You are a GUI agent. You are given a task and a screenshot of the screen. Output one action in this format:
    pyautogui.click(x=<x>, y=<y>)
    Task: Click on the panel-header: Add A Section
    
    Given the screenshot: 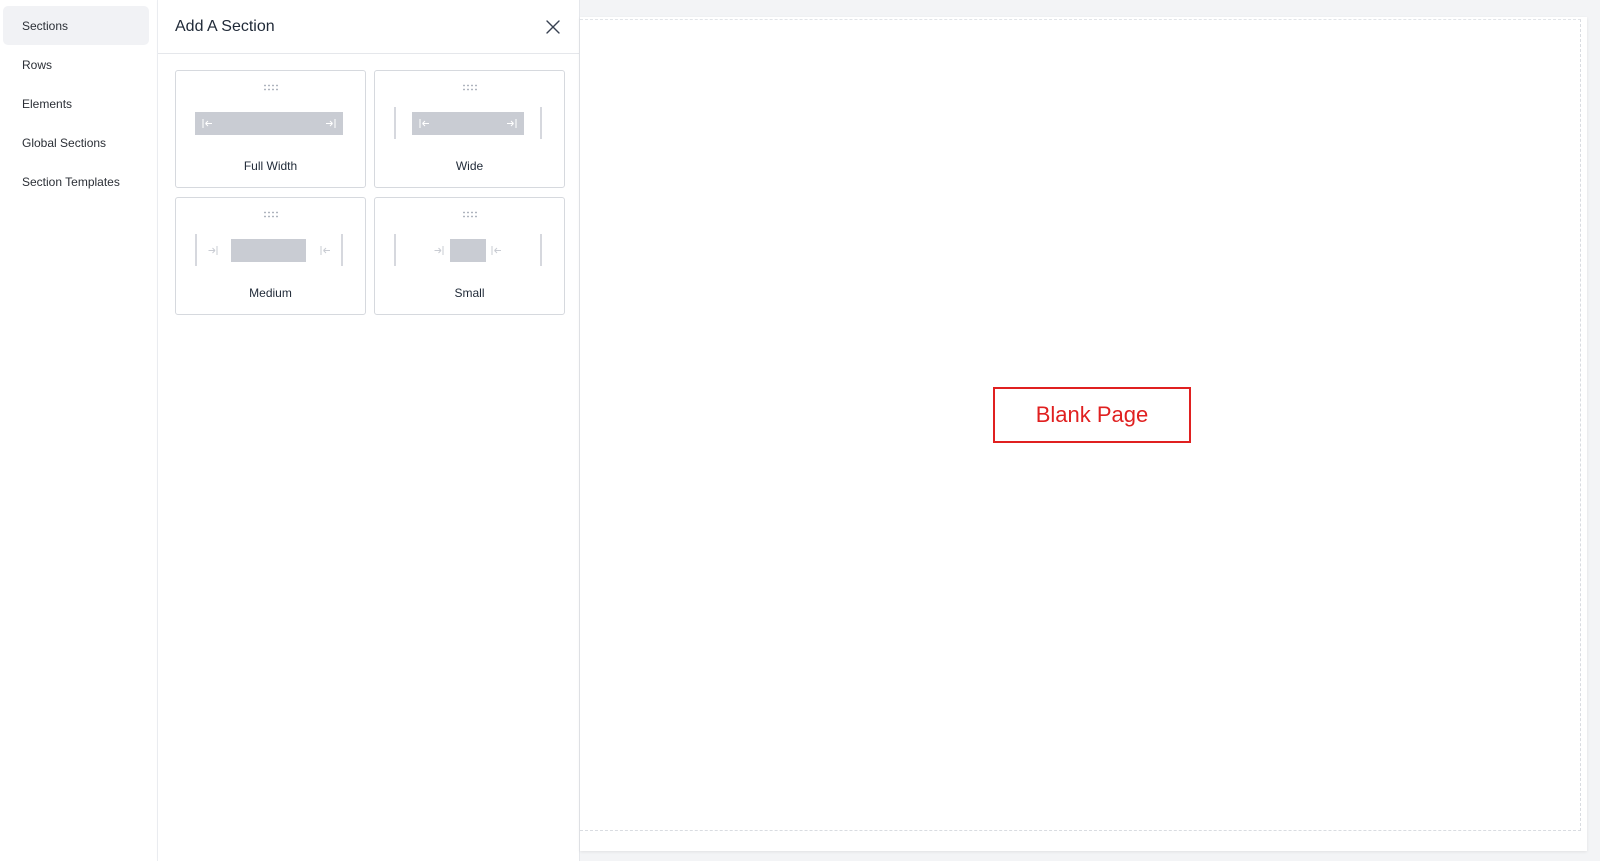 What is the action you would take?
    pyautogui.click(x=368, y=27)
    